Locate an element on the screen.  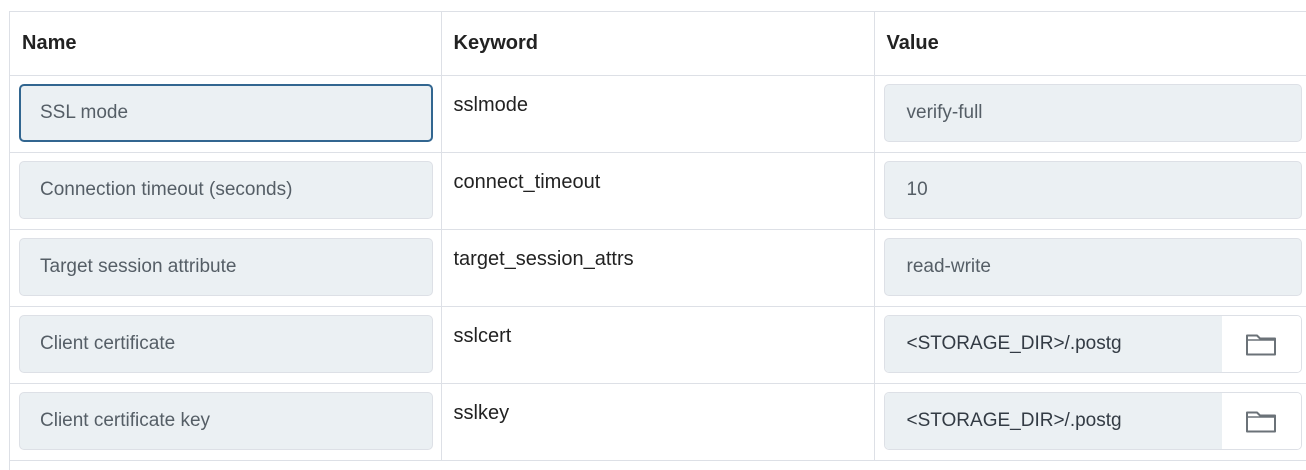
name-field-target-session-attrs: Target session attribute is located at coordinates (226, 266).